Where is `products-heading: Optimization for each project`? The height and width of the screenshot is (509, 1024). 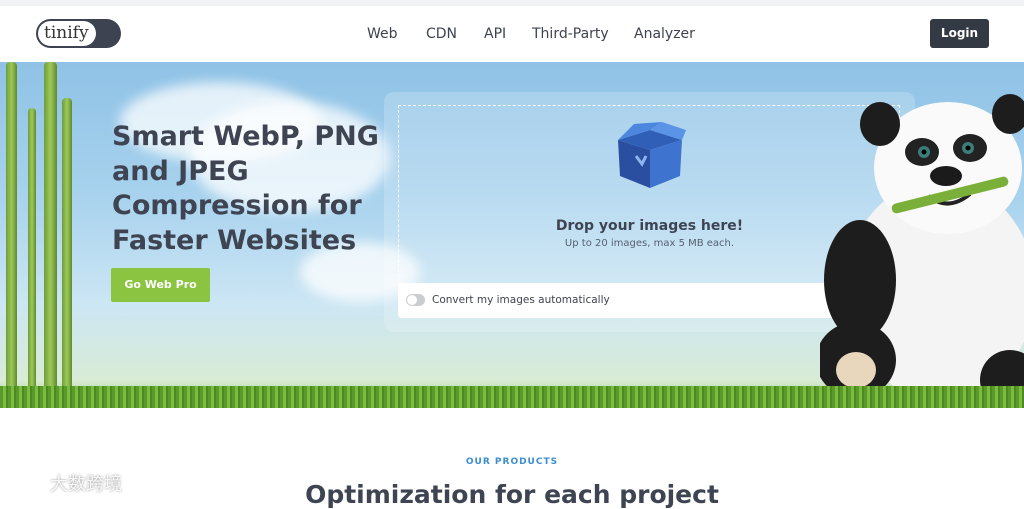
products-heading: Optimization for each project is located at coordinates (512, 494).